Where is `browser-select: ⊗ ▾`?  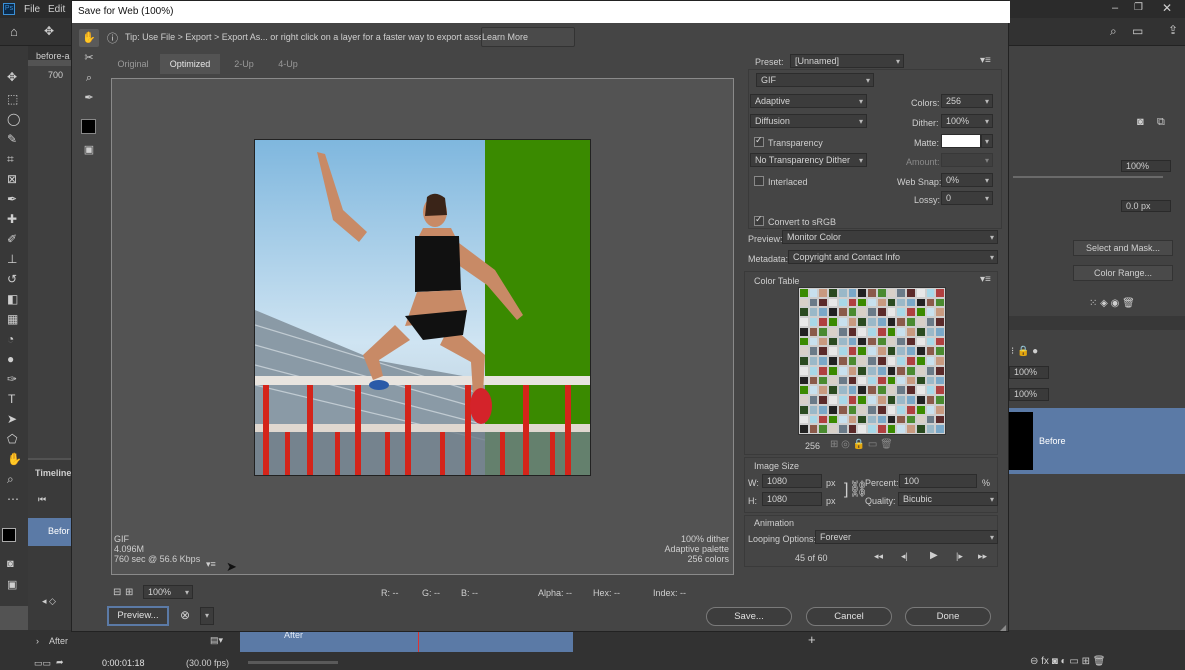
browser-select: ⊗ ▾ is located at coordinates (195, 616).